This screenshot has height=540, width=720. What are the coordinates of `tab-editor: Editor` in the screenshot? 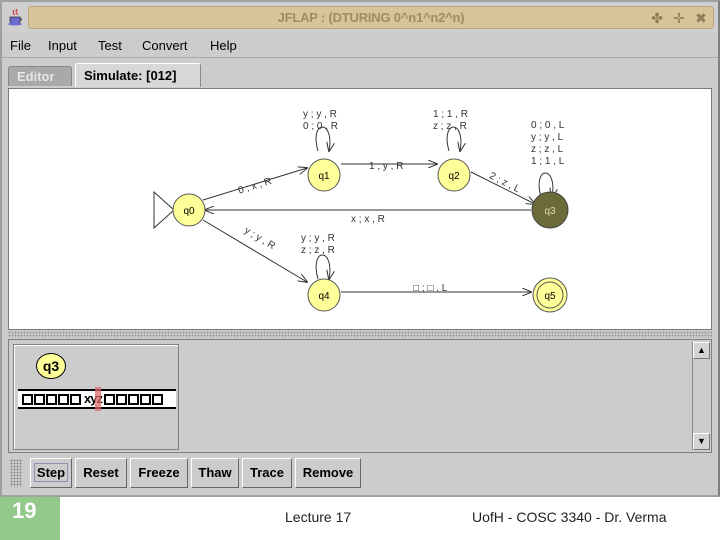 It's located at (40, 76).